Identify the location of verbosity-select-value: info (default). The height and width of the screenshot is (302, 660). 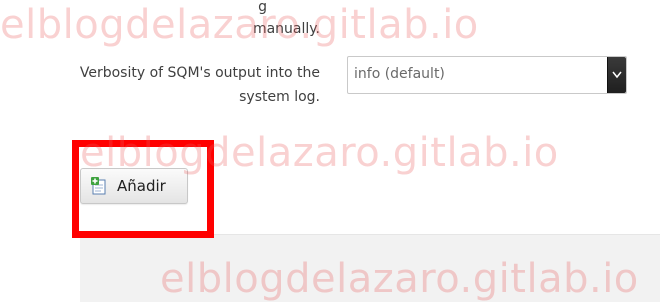
(399, 74).